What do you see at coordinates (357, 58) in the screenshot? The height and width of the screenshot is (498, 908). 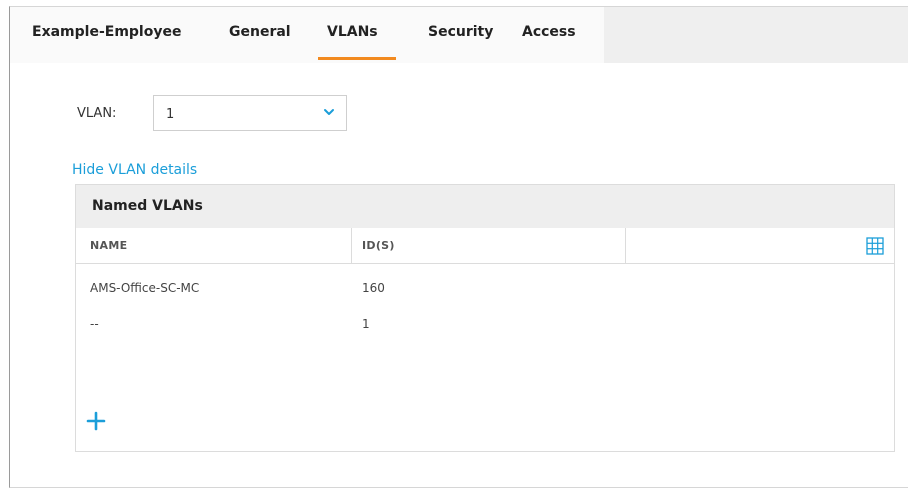 I see `active-tab-indicator` at bounding box center [357, 58].